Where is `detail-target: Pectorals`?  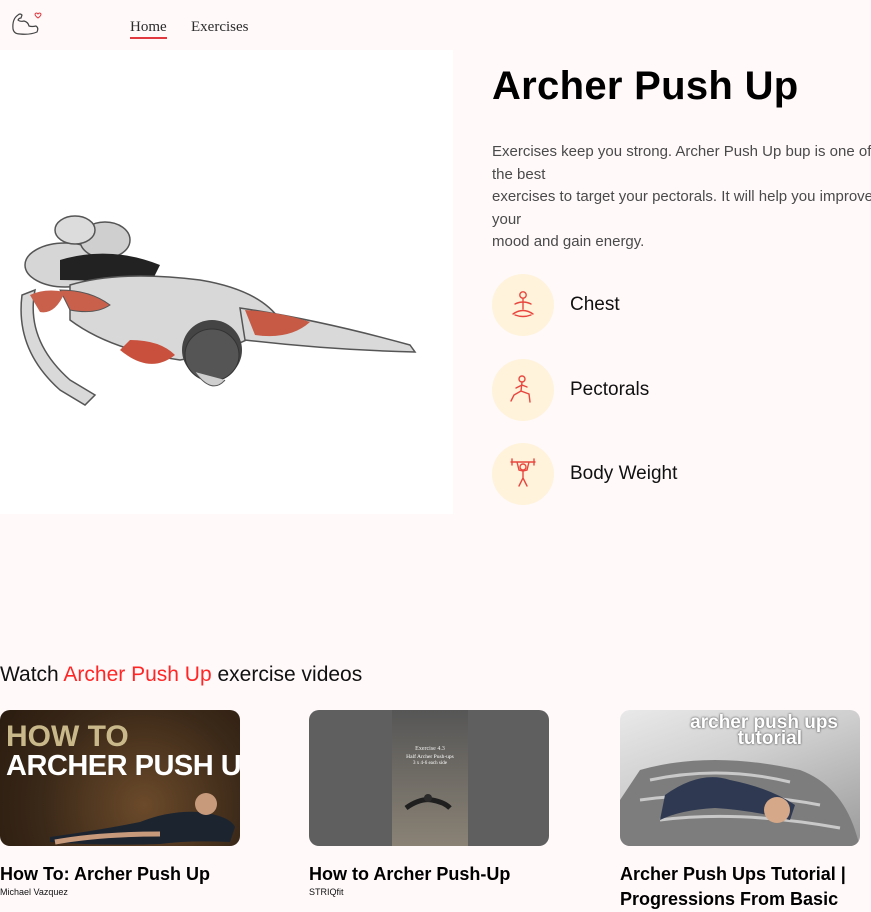 detail-target: Pectorals is located at coordinates (570, 390).